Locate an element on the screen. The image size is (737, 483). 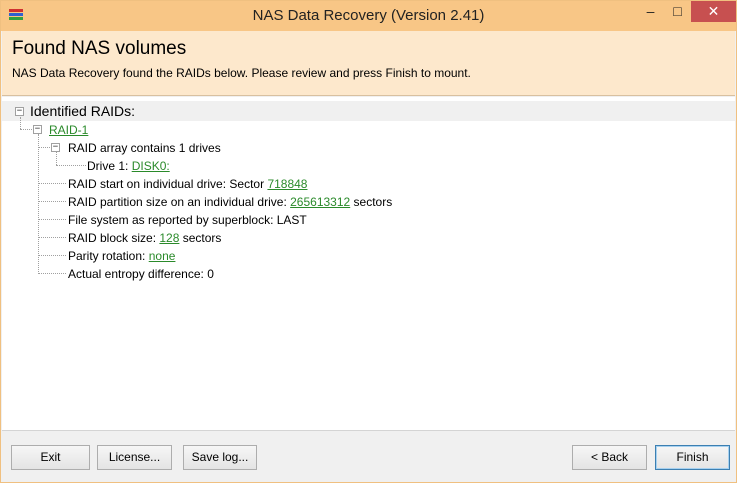
disk0-link: DISK0: is located at coordinates (151, 166).